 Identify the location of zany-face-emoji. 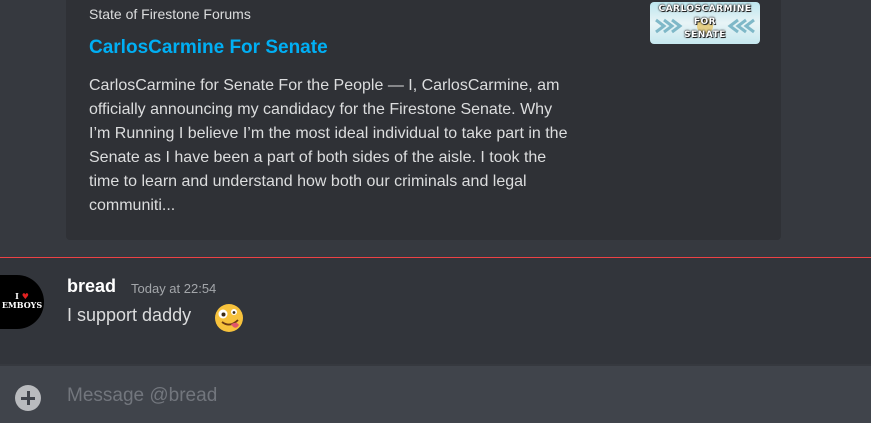
(229, 318).